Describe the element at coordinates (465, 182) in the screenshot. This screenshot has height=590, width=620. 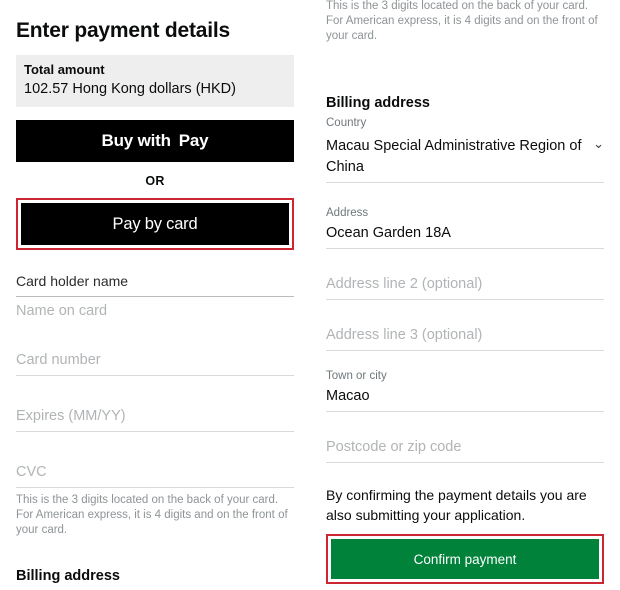
I see `country-underline-right` at that location.